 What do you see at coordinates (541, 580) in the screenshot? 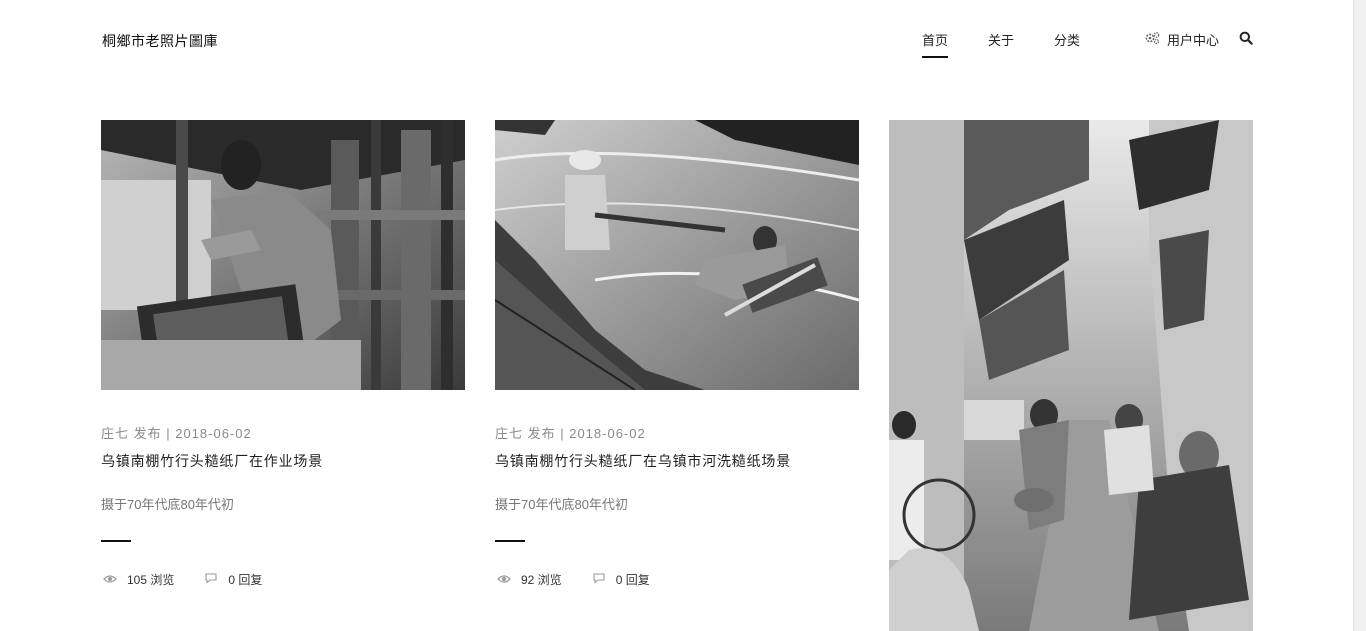
I see `views-count: 92 浏览` at bounding box center [541, 580].